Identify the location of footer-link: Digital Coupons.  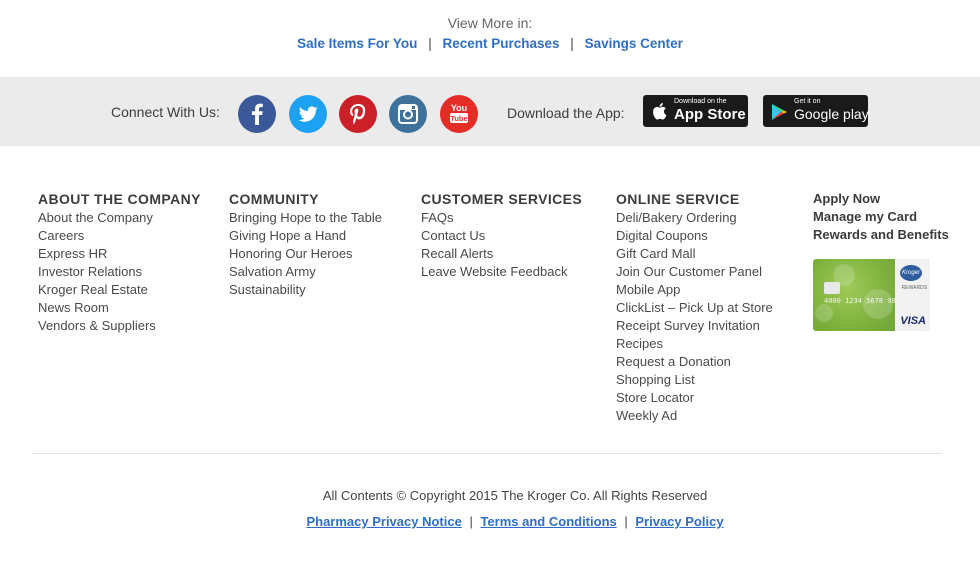
(694, 236).